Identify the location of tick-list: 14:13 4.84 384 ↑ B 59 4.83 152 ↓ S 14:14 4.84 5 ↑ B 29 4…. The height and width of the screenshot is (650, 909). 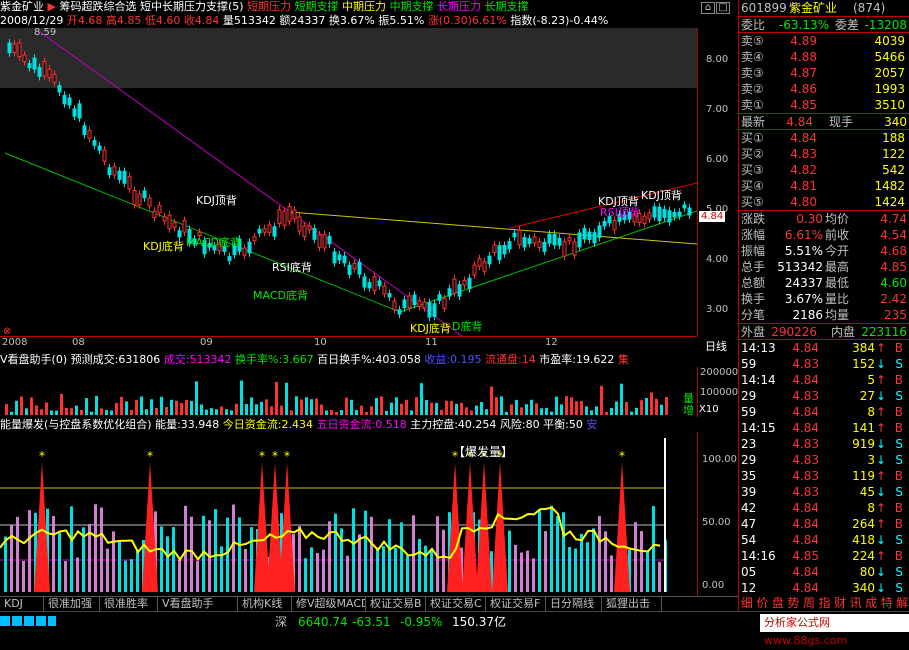
(824, 467).